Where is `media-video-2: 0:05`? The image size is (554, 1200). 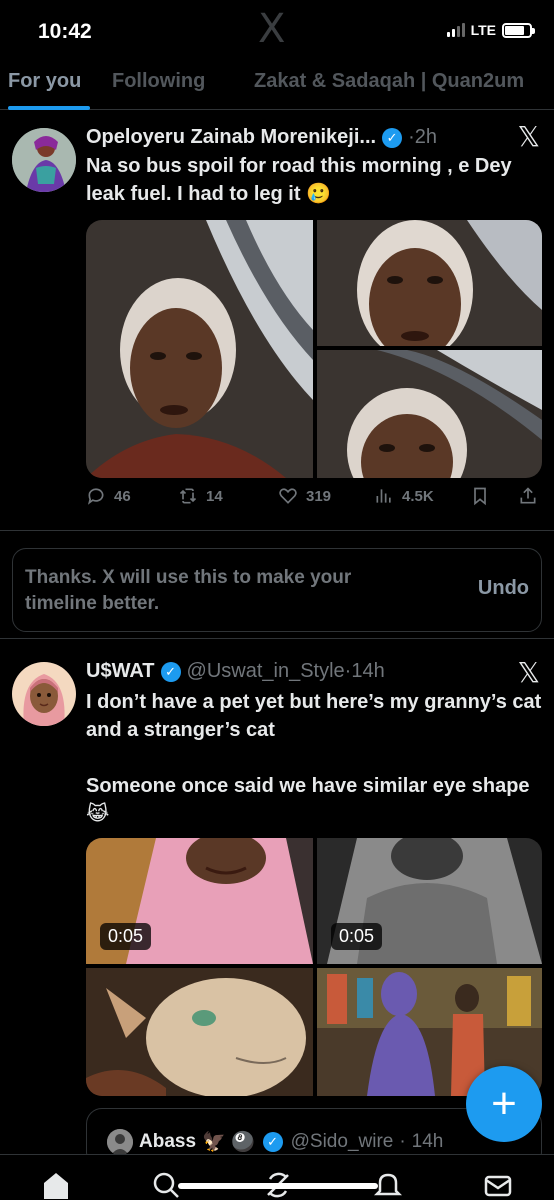
media-video-2: 0:05 is located at coordinates (429, 901).